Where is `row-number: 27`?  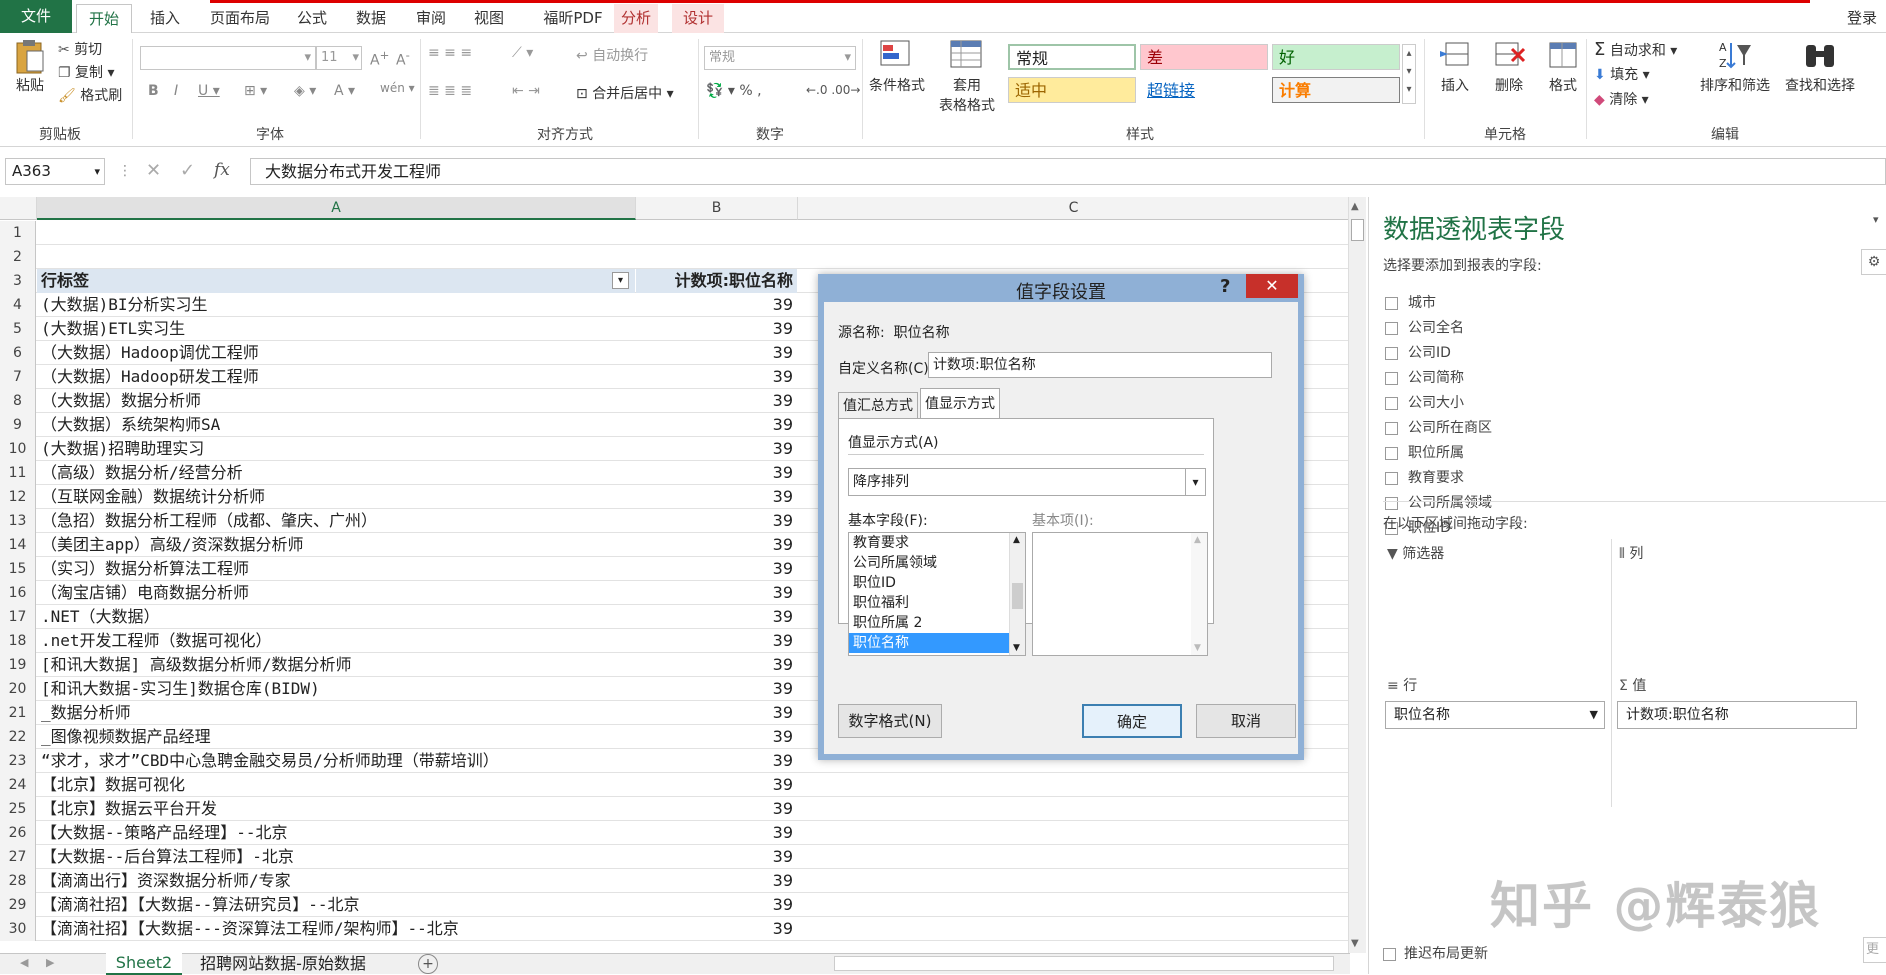
row-number: 27 is located at coordinates (18, 857).